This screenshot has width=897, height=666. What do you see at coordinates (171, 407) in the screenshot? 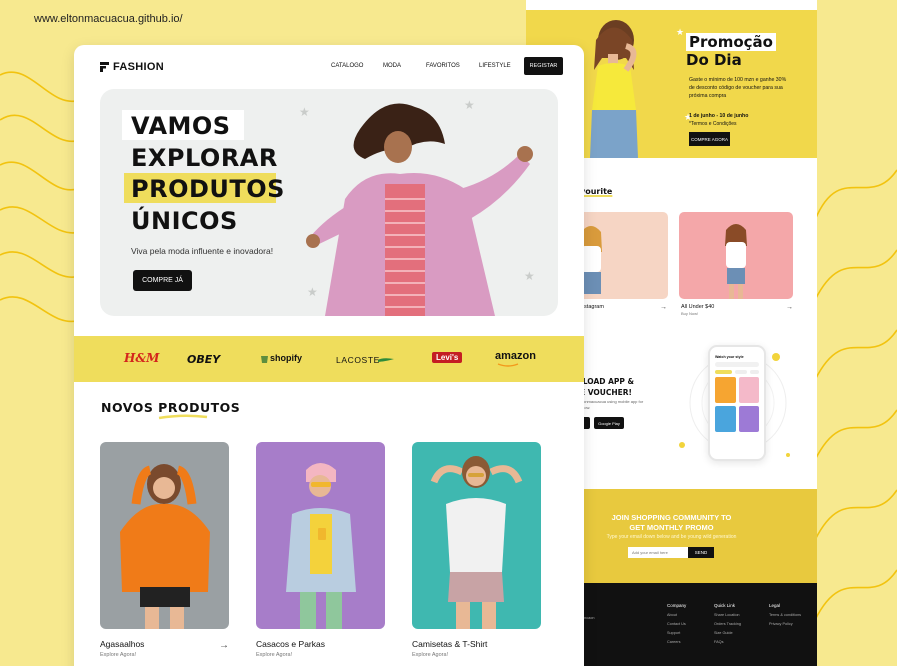
I see `new-products-title: NOVOS PRODUTOS` at bounding box center [171, 407].